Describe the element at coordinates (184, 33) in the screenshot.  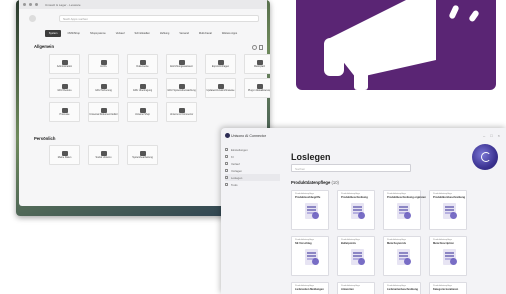
I see `tab-versand: Versand` at that location.